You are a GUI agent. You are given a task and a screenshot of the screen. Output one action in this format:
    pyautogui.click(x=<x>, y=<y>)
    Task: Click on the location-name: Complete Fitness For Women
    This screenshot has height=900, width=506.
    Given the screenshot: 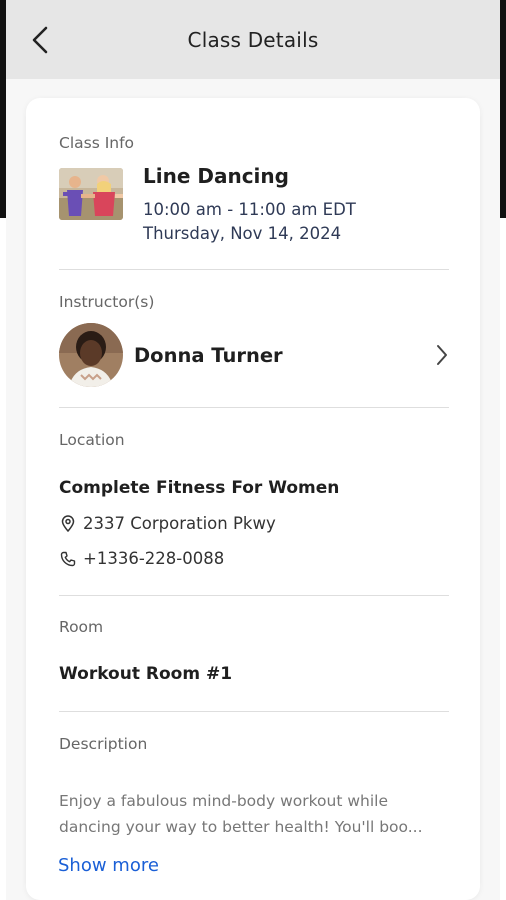 What is the action you would take?
    pyautogui.click(x=199, y=488)
    